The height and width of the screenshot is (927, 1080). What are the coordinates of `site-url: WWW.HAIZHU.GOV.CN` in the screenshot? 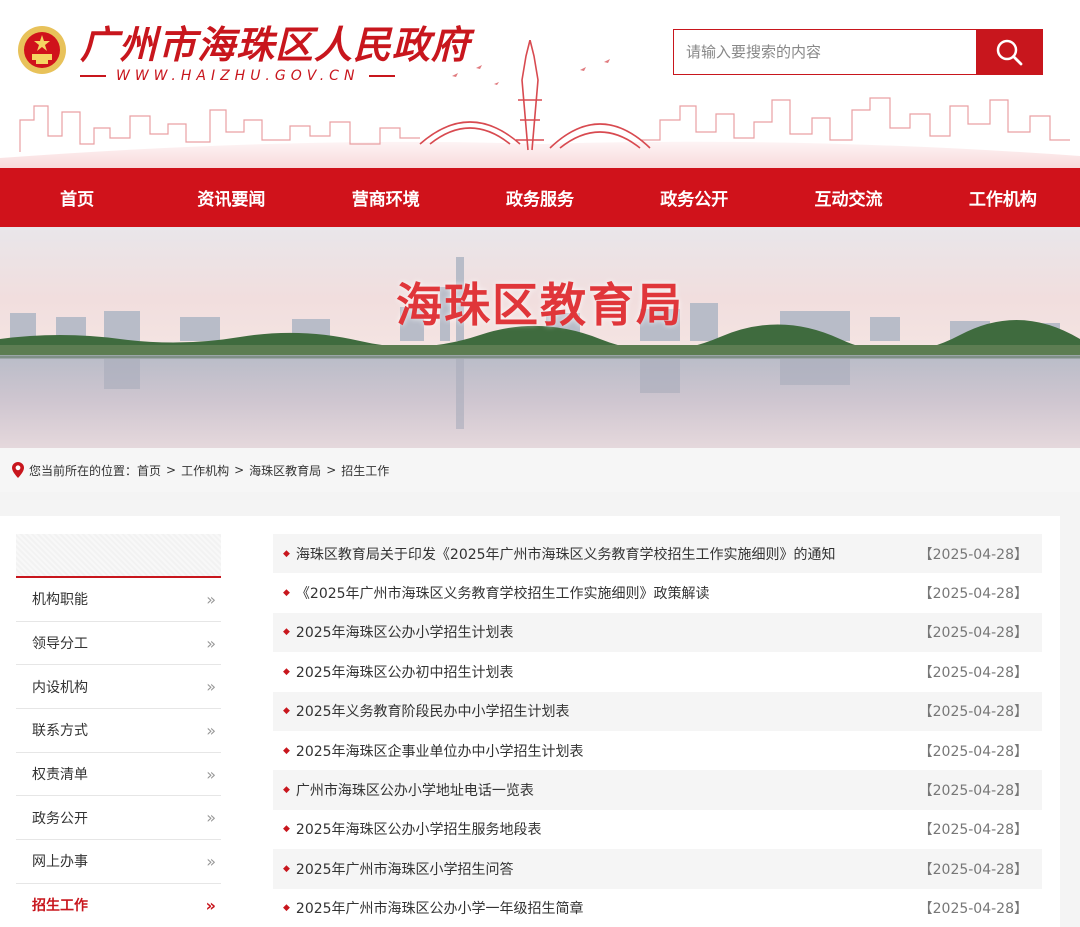 It's located at (250, 76).